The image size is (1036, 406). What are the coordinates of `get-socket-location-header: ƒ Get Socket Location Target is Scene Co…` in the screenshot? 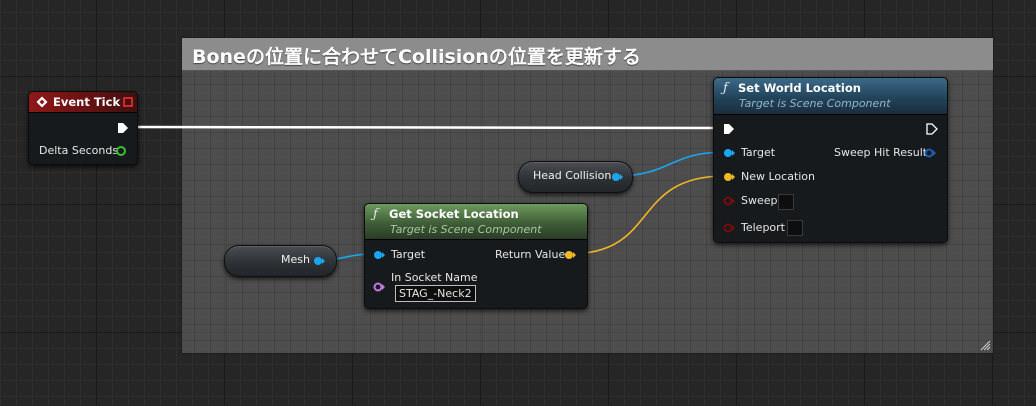 It's located at (476, 222).